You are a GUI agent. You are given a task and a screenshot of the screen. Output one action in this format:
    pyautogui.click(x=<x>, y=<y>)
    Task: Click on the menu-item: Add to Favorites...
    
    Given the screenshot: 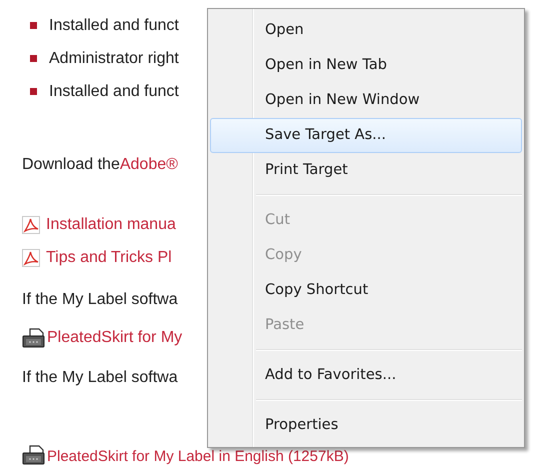 What is the action you would take?
    pyautogui.click(x=366, y=375)
    